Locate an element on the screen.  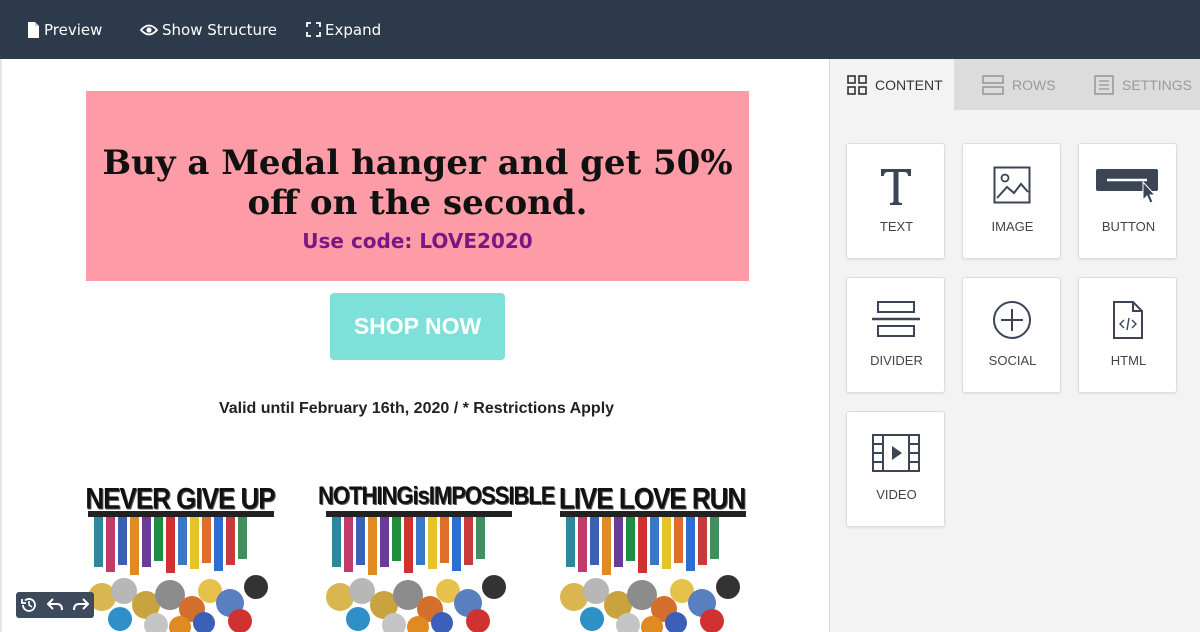
settings-icon is located at coordinates (1104, 84).